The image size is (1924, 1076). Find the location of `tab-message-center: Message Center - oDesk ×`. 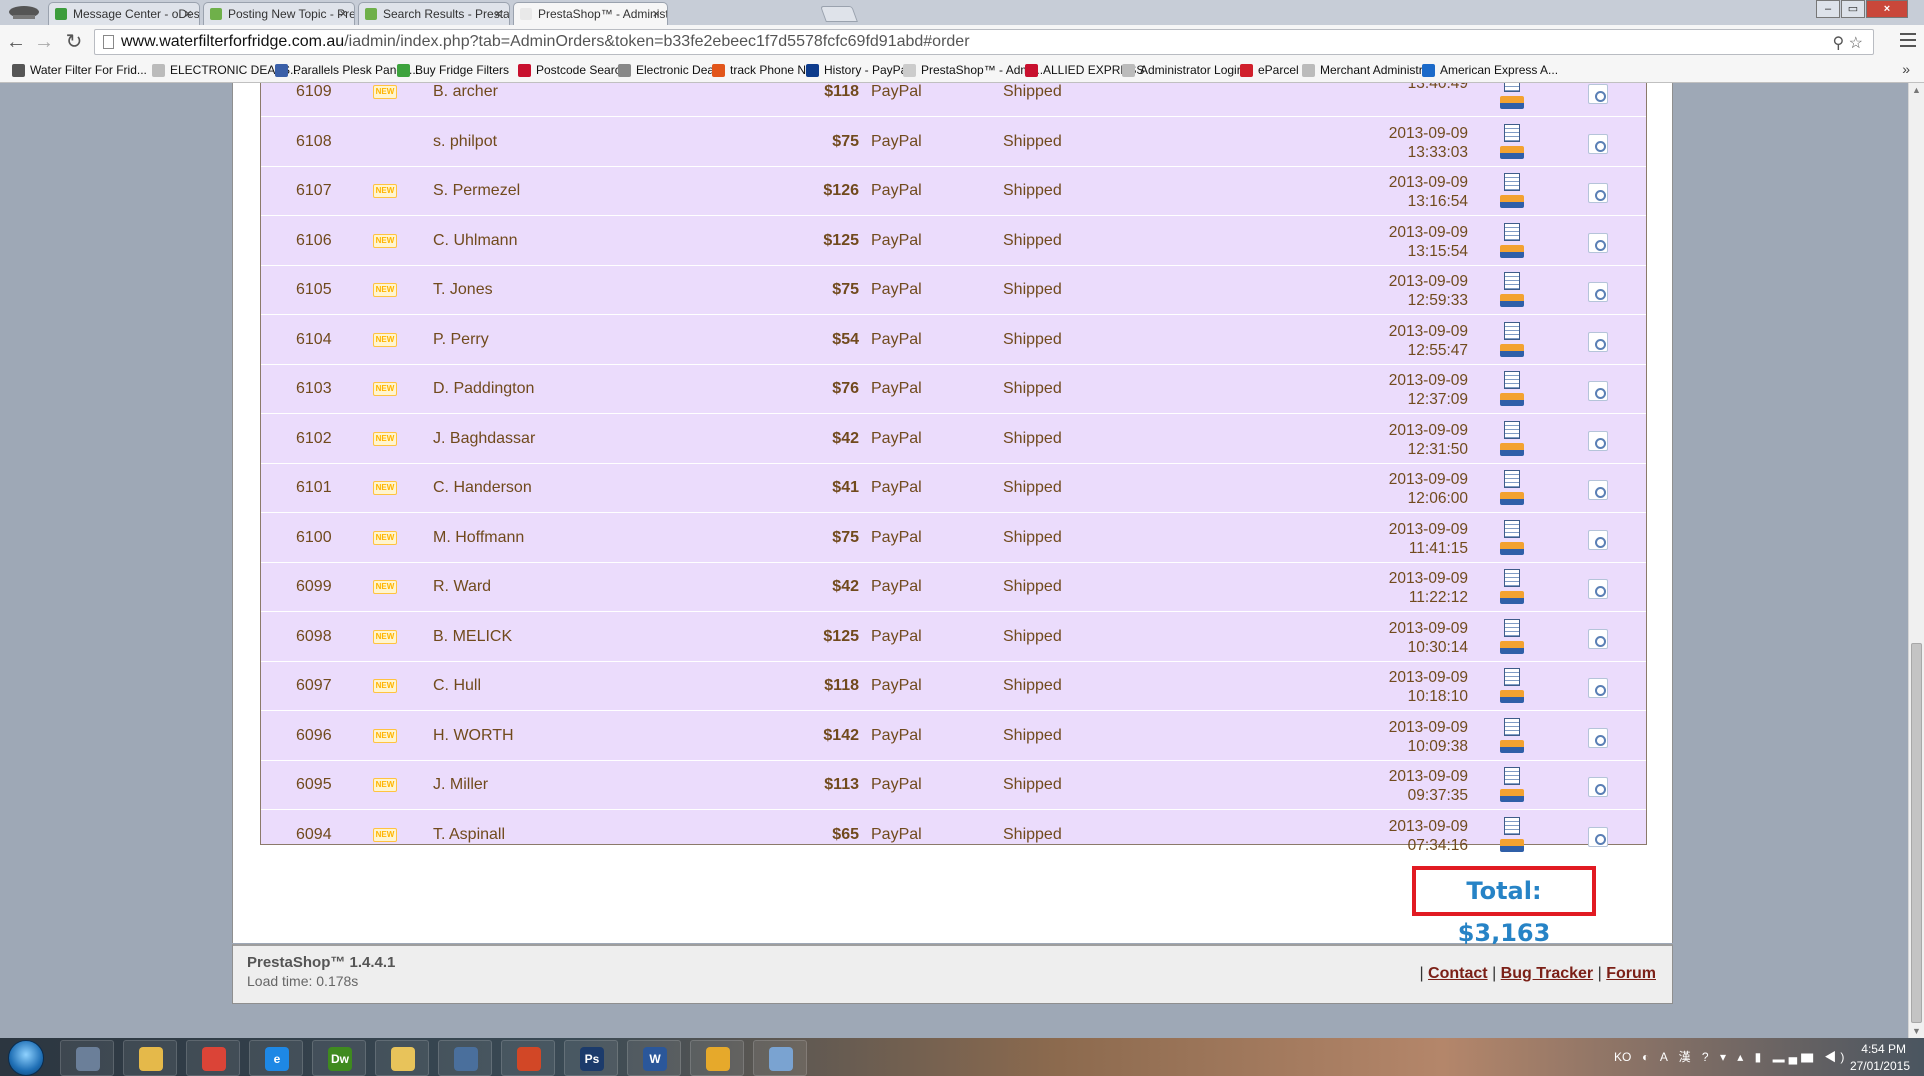

tab-message-center: Message Center - oDesk × is located at coordinates (124, 13).